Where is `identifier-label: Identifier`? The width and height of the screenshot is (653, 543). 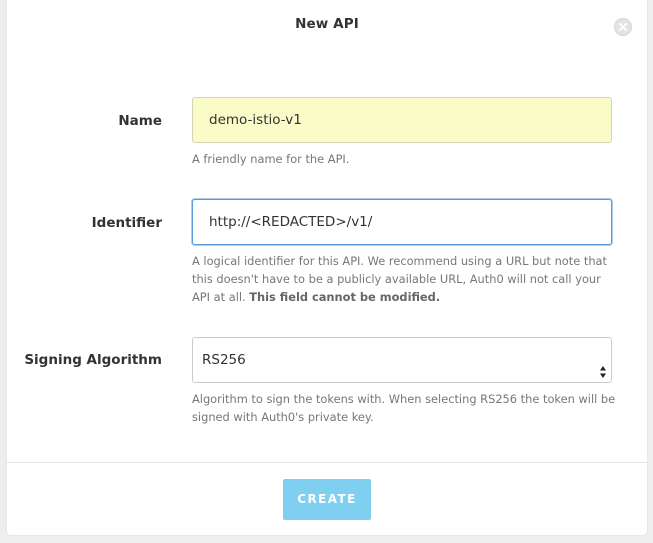
identifier-label: Identifier is located at coordinates (126, 223).